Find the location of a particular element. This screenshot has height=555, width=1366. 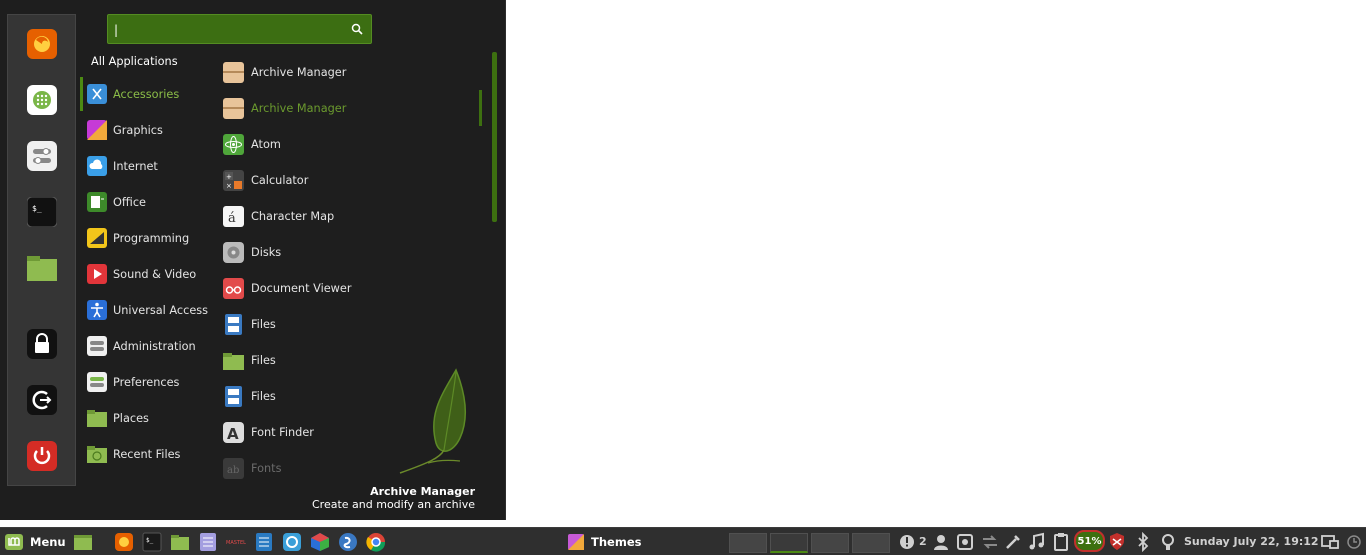

favorite-firefox is located at coordinates (42, 44).